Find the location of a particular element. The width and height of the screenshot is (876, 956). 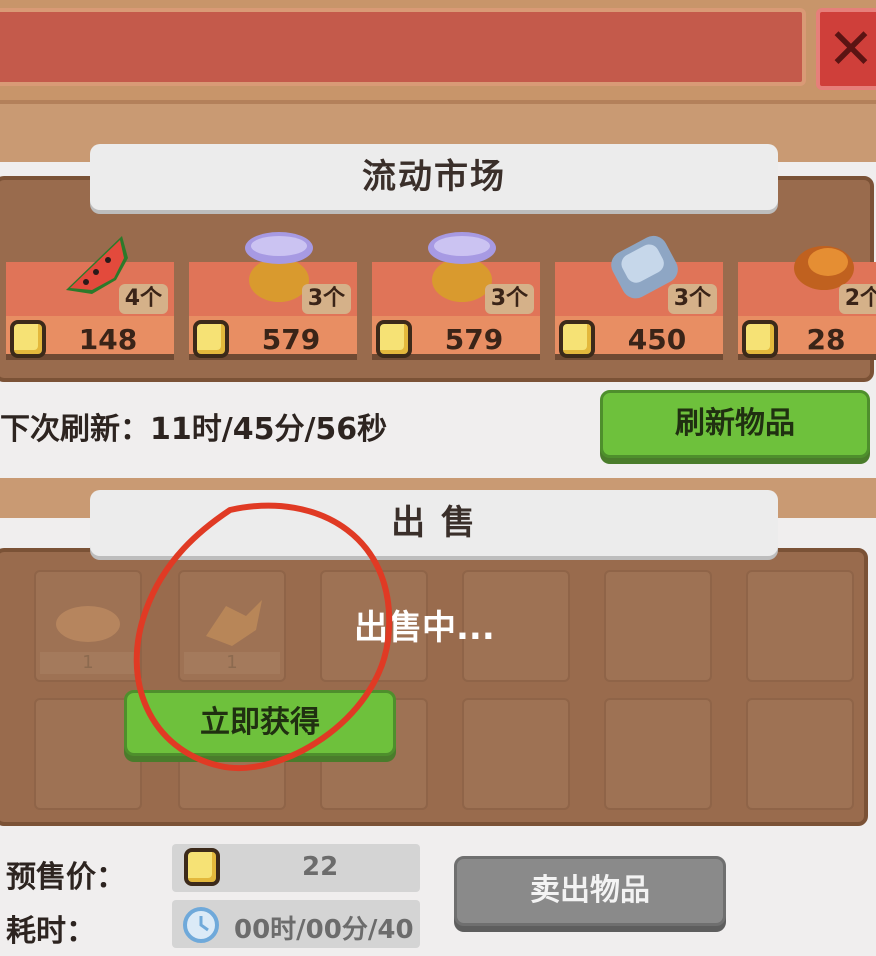

annotation-circle is located at coordinates (263, 636).